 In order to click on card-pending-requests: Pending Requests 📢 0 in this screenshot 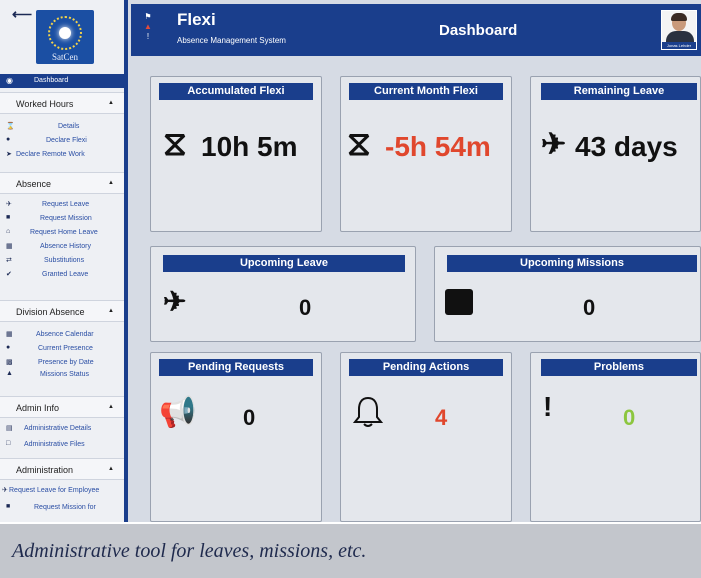, I will do `click(236, 437)`.